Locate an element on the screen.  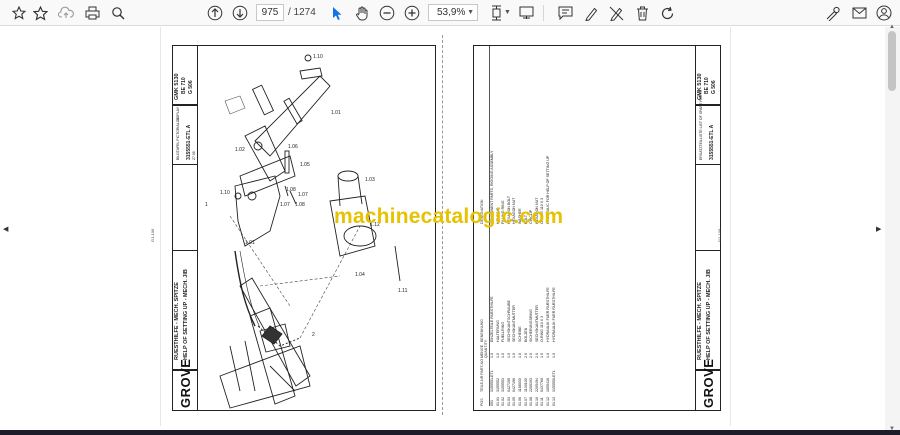
callout-label: 2 is located at coordinates (313, 335).